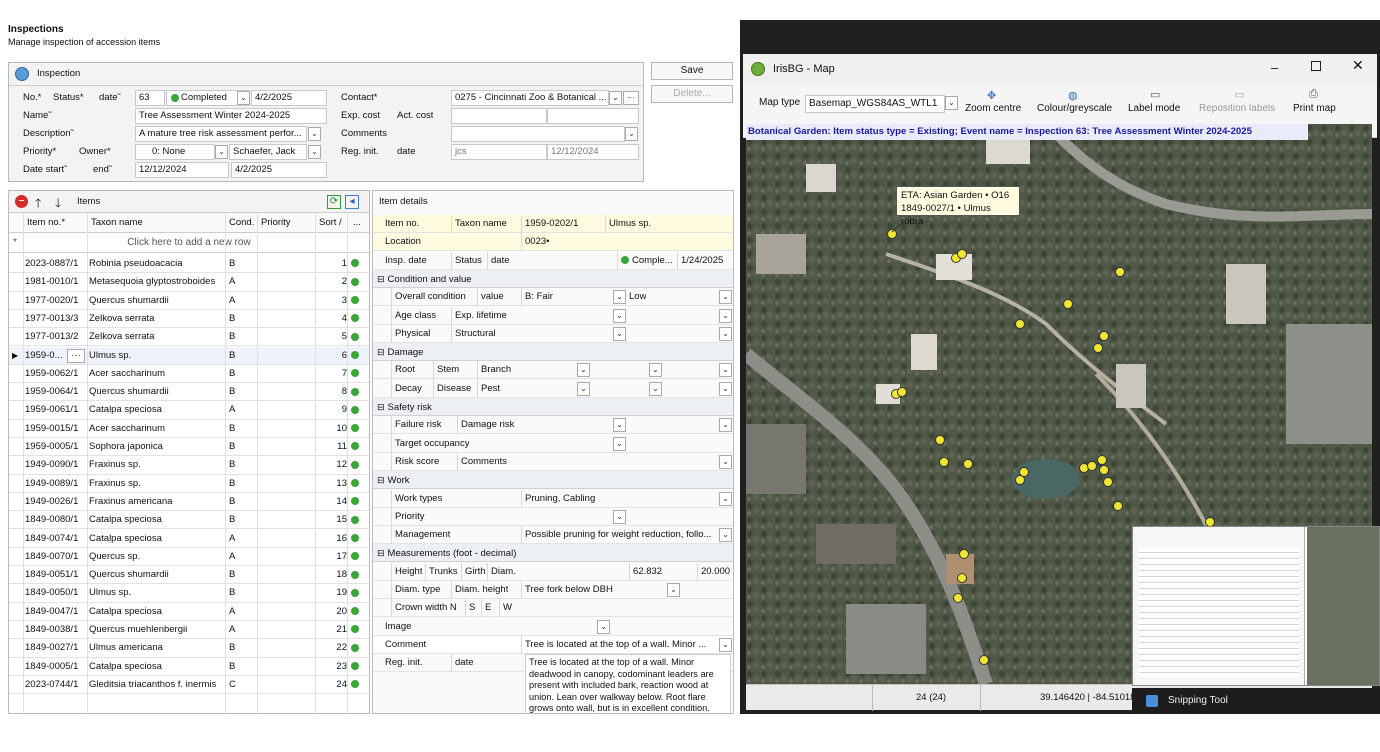  Describe the element at coordinates (352, 202) in the screenshot. I see `locate-on-map-icon: ◂` at that location.